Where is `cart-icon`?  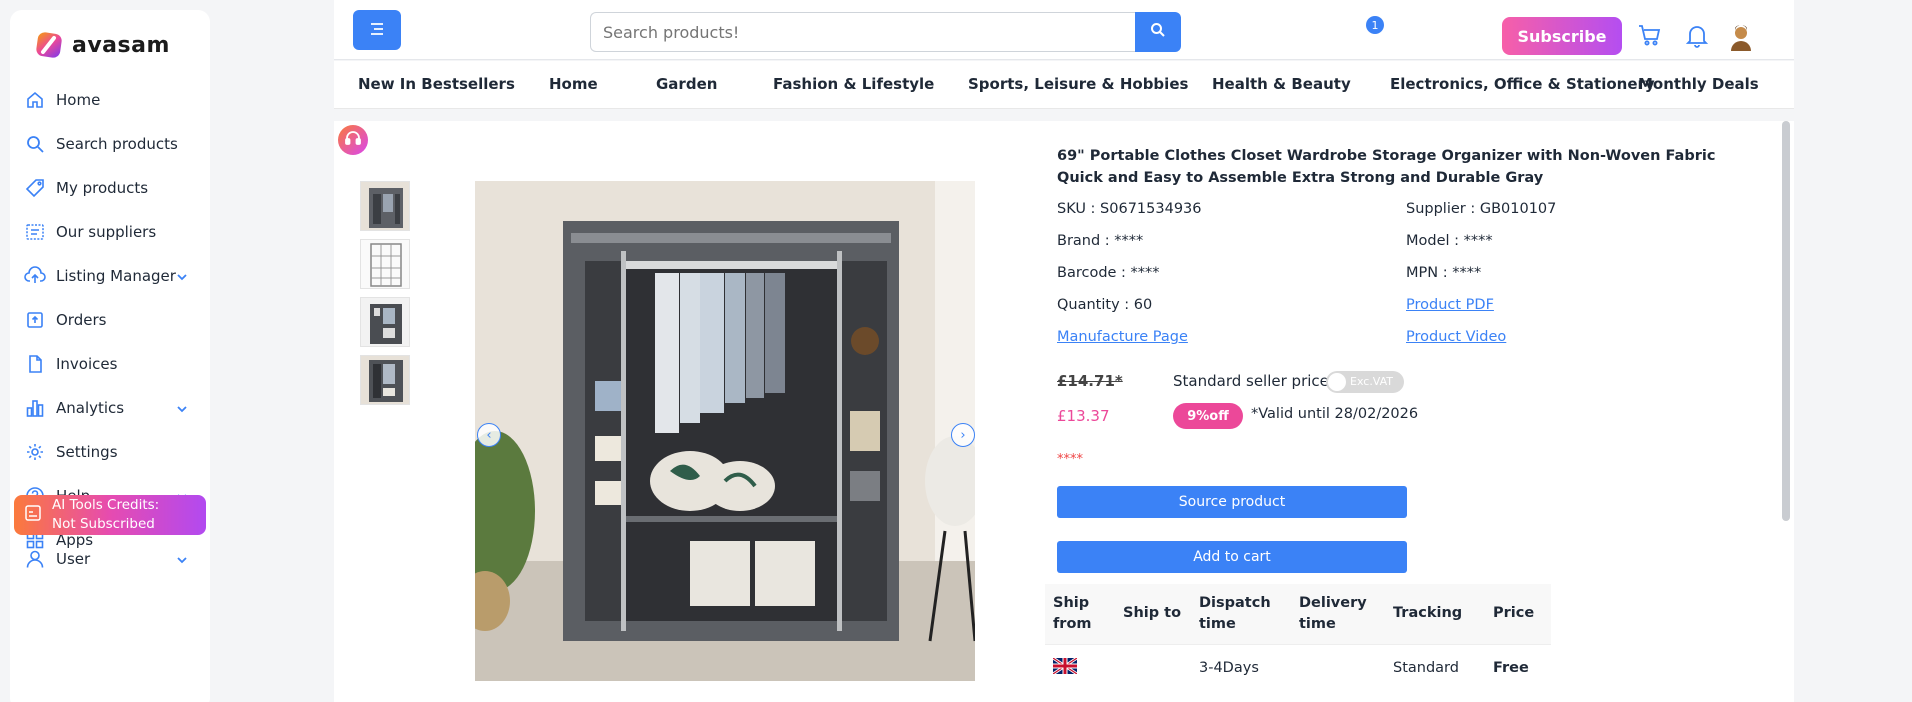 cart-icon is located at coordinates (1650, 37).